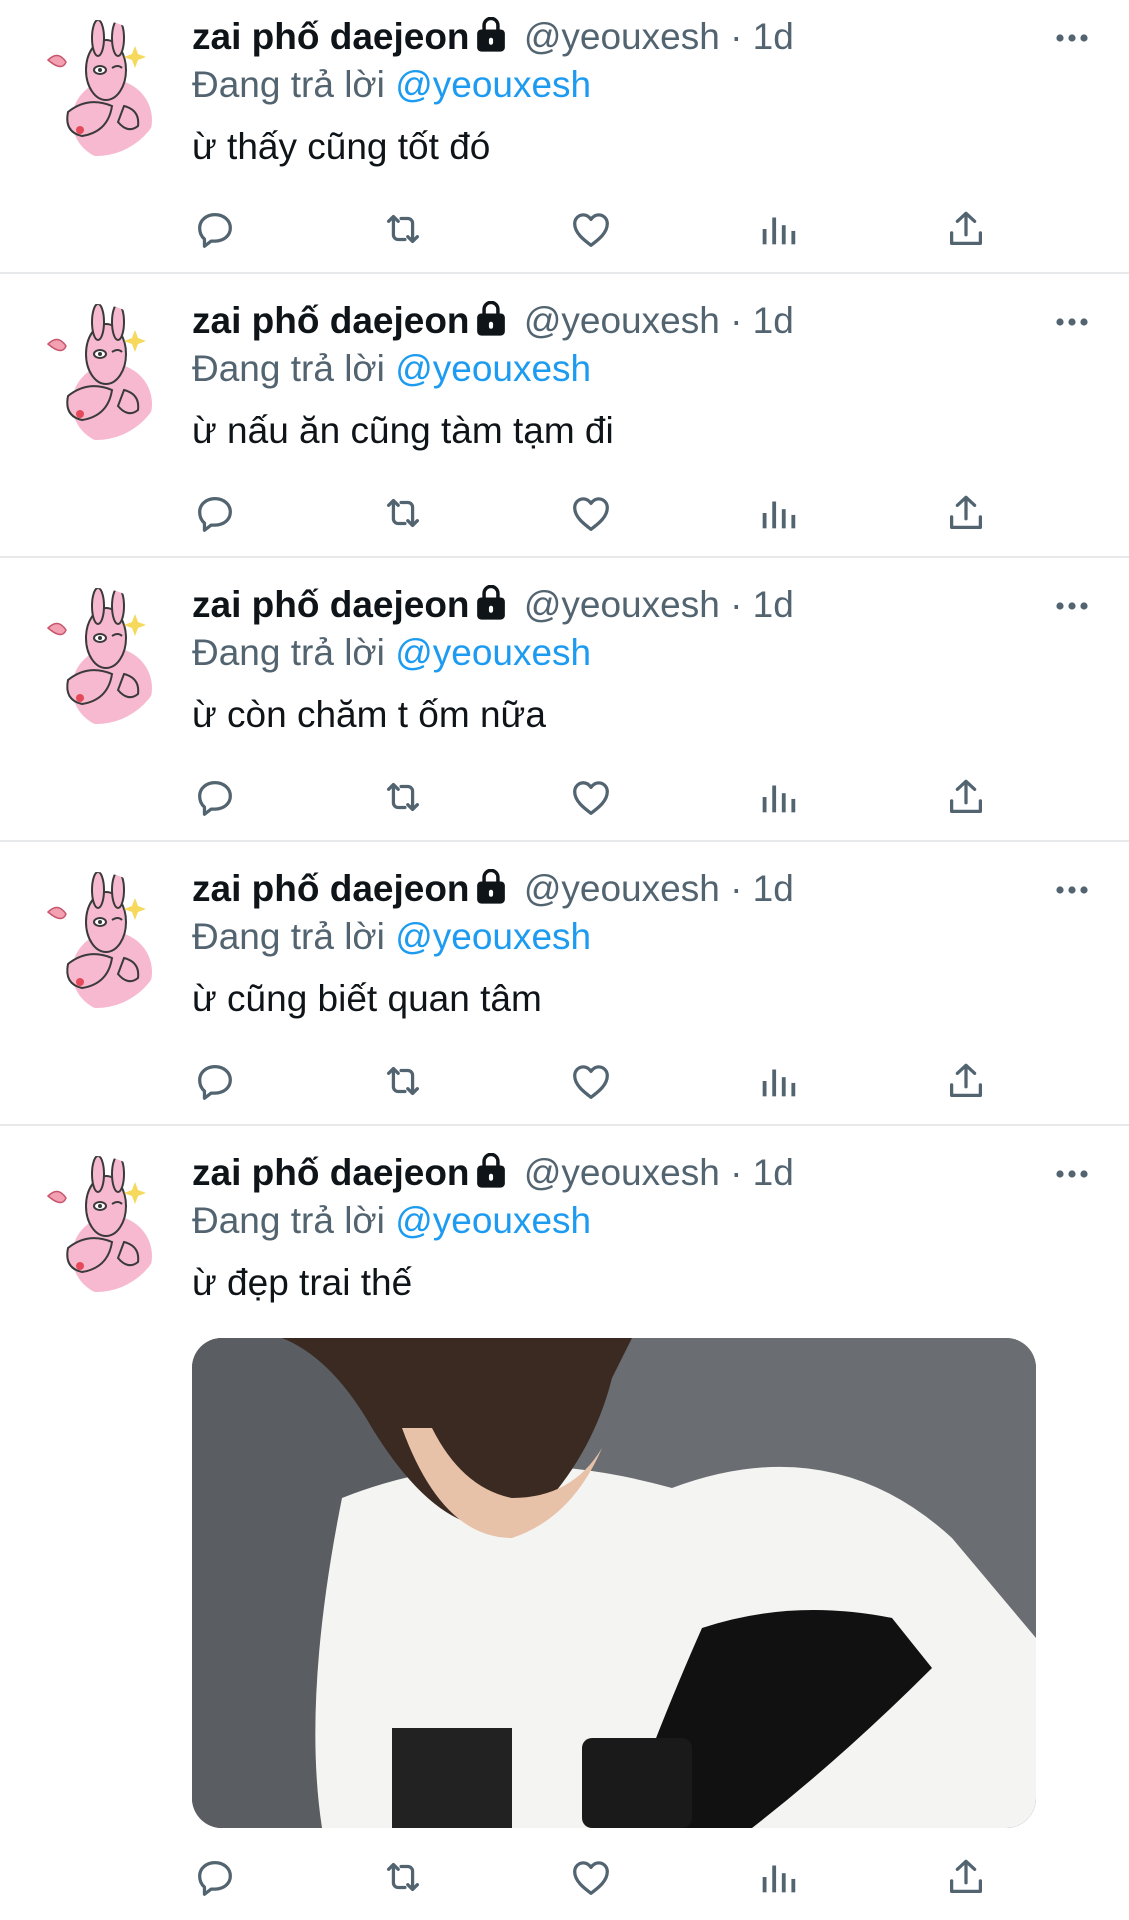 The height and width of the screenshot is (1920, 1129). Describe the element at coordinates (369, 714) in the screenshot. I see `tweet-text: ừ còn chăm t ốm nữa` at that location.